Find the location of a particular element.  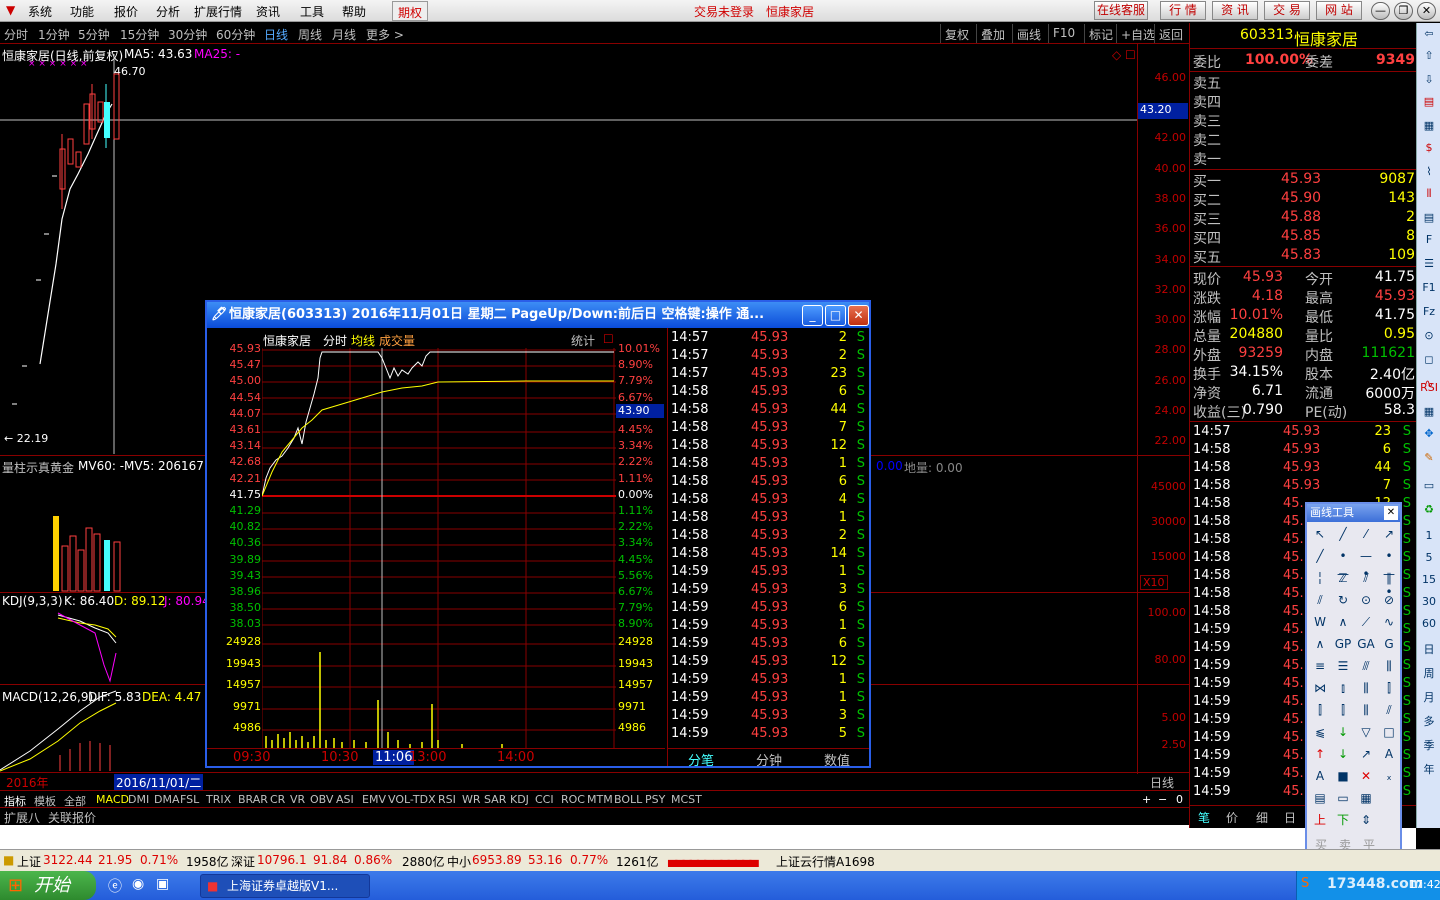

zoom-reset-icon: 0 is located at coordinates (1179, 799).